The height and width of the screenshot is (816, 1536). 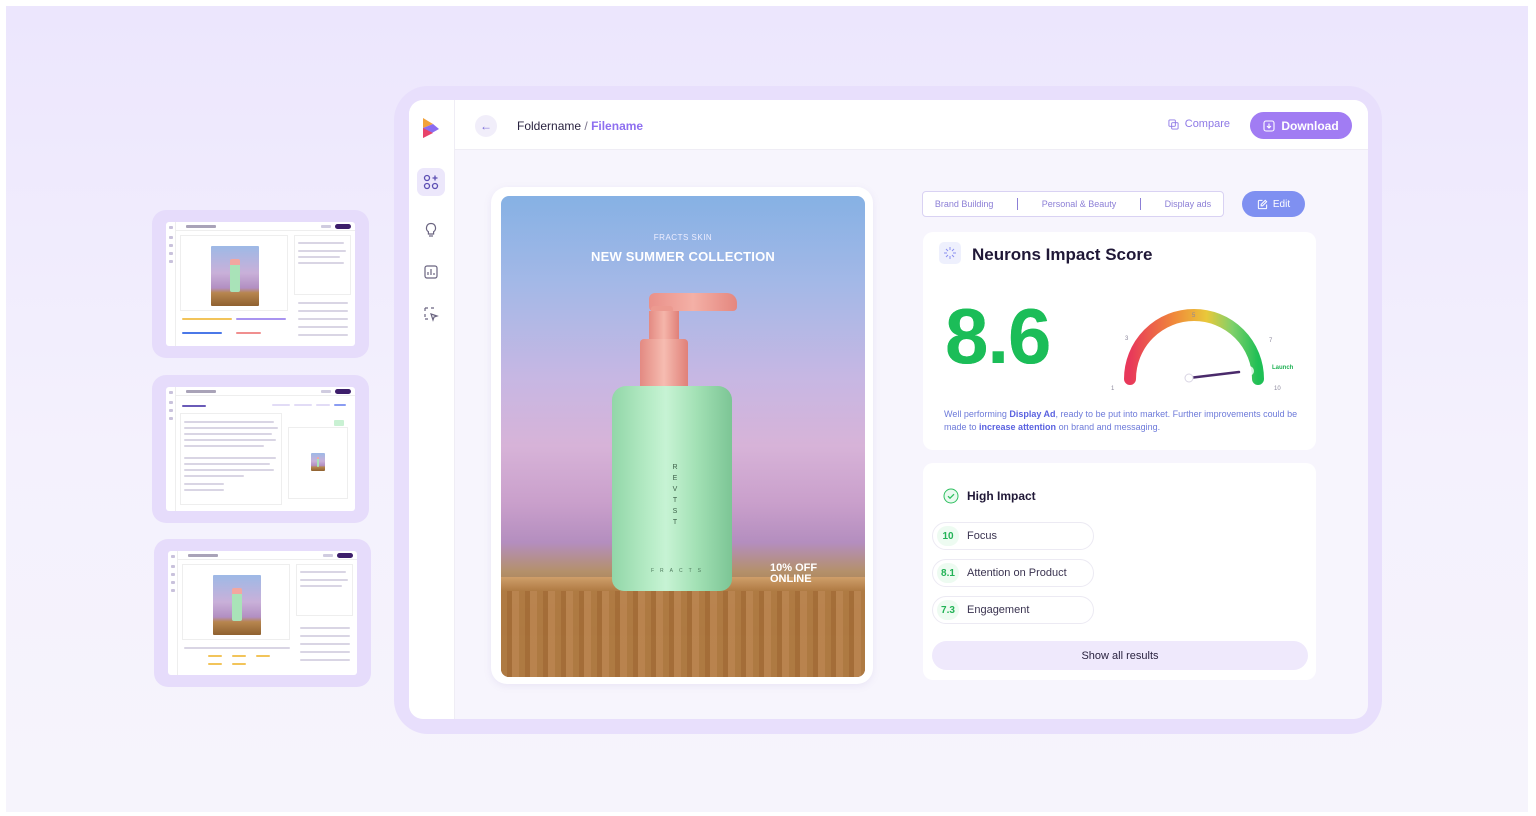 What do you see at coordinates (1079, 204) in the screenshot?
I see `tag-personal-beauty: Personal & Beauty` at bounding box center [1079, 204].